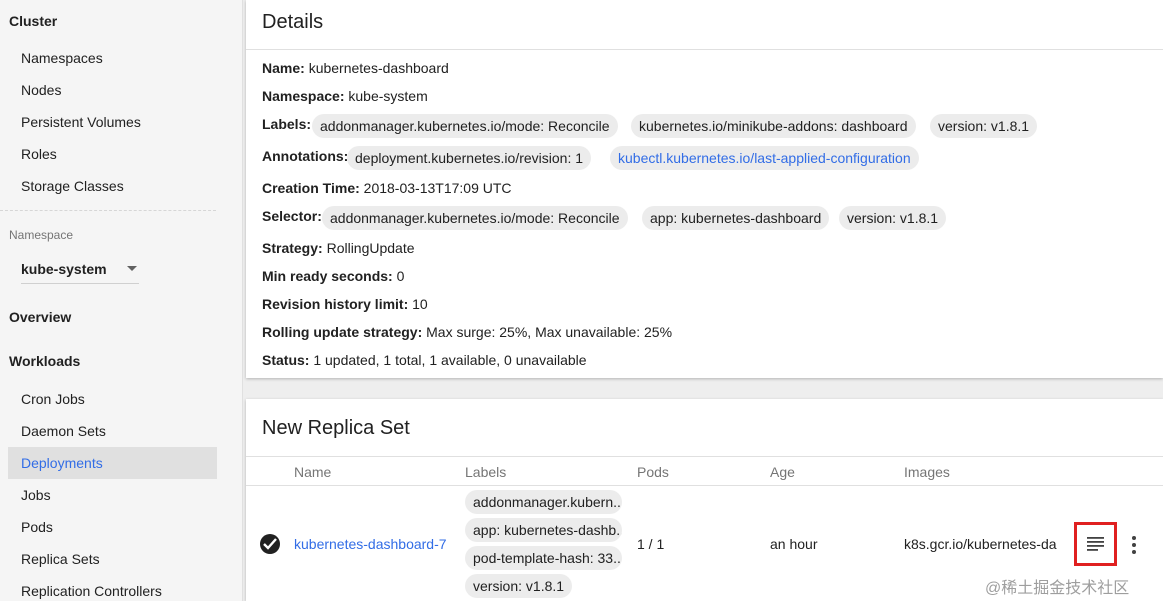 Image resolution: width=1163 pixels, height=601 pixels. I want to click on logs-icon, so click(1095, 544).